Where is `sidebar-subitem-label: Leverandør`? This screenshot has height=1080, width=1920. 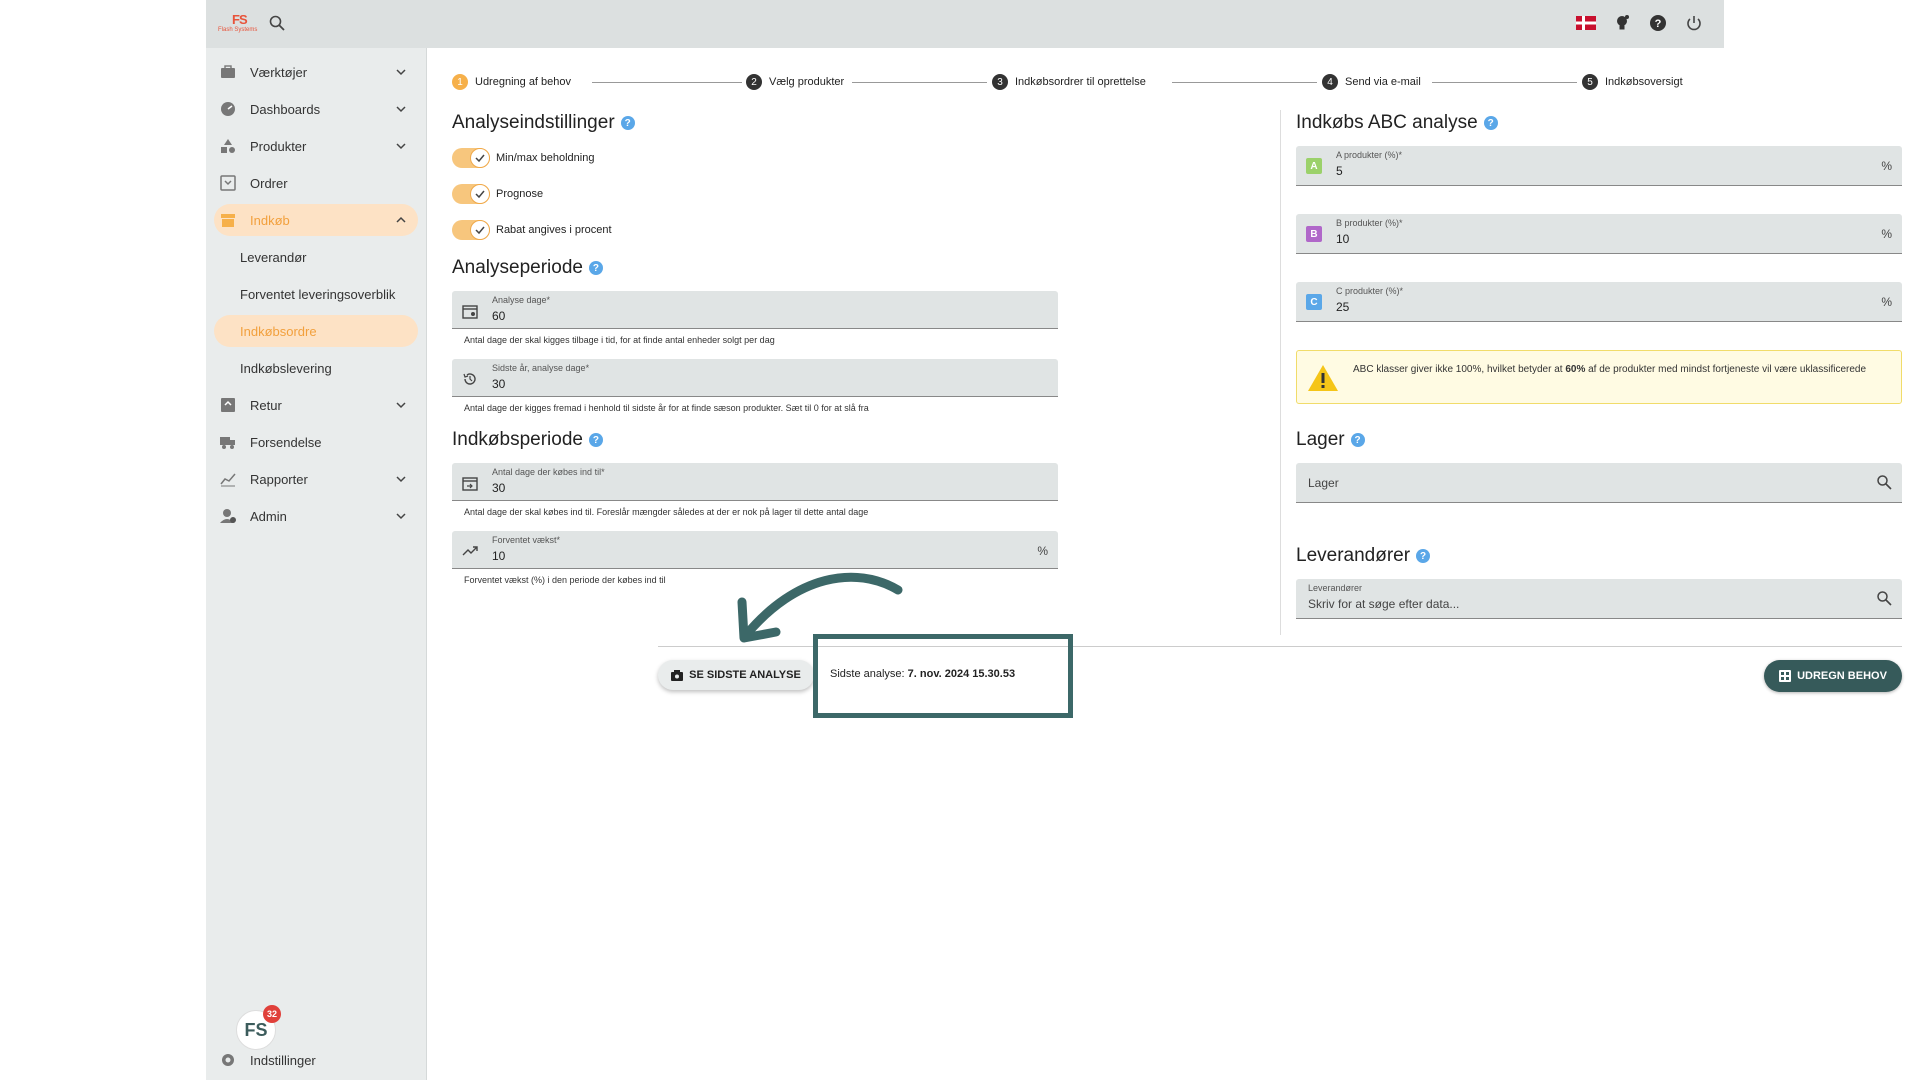 sidebar-subitem-label: Leverandør is located at coordinates (273, 257).